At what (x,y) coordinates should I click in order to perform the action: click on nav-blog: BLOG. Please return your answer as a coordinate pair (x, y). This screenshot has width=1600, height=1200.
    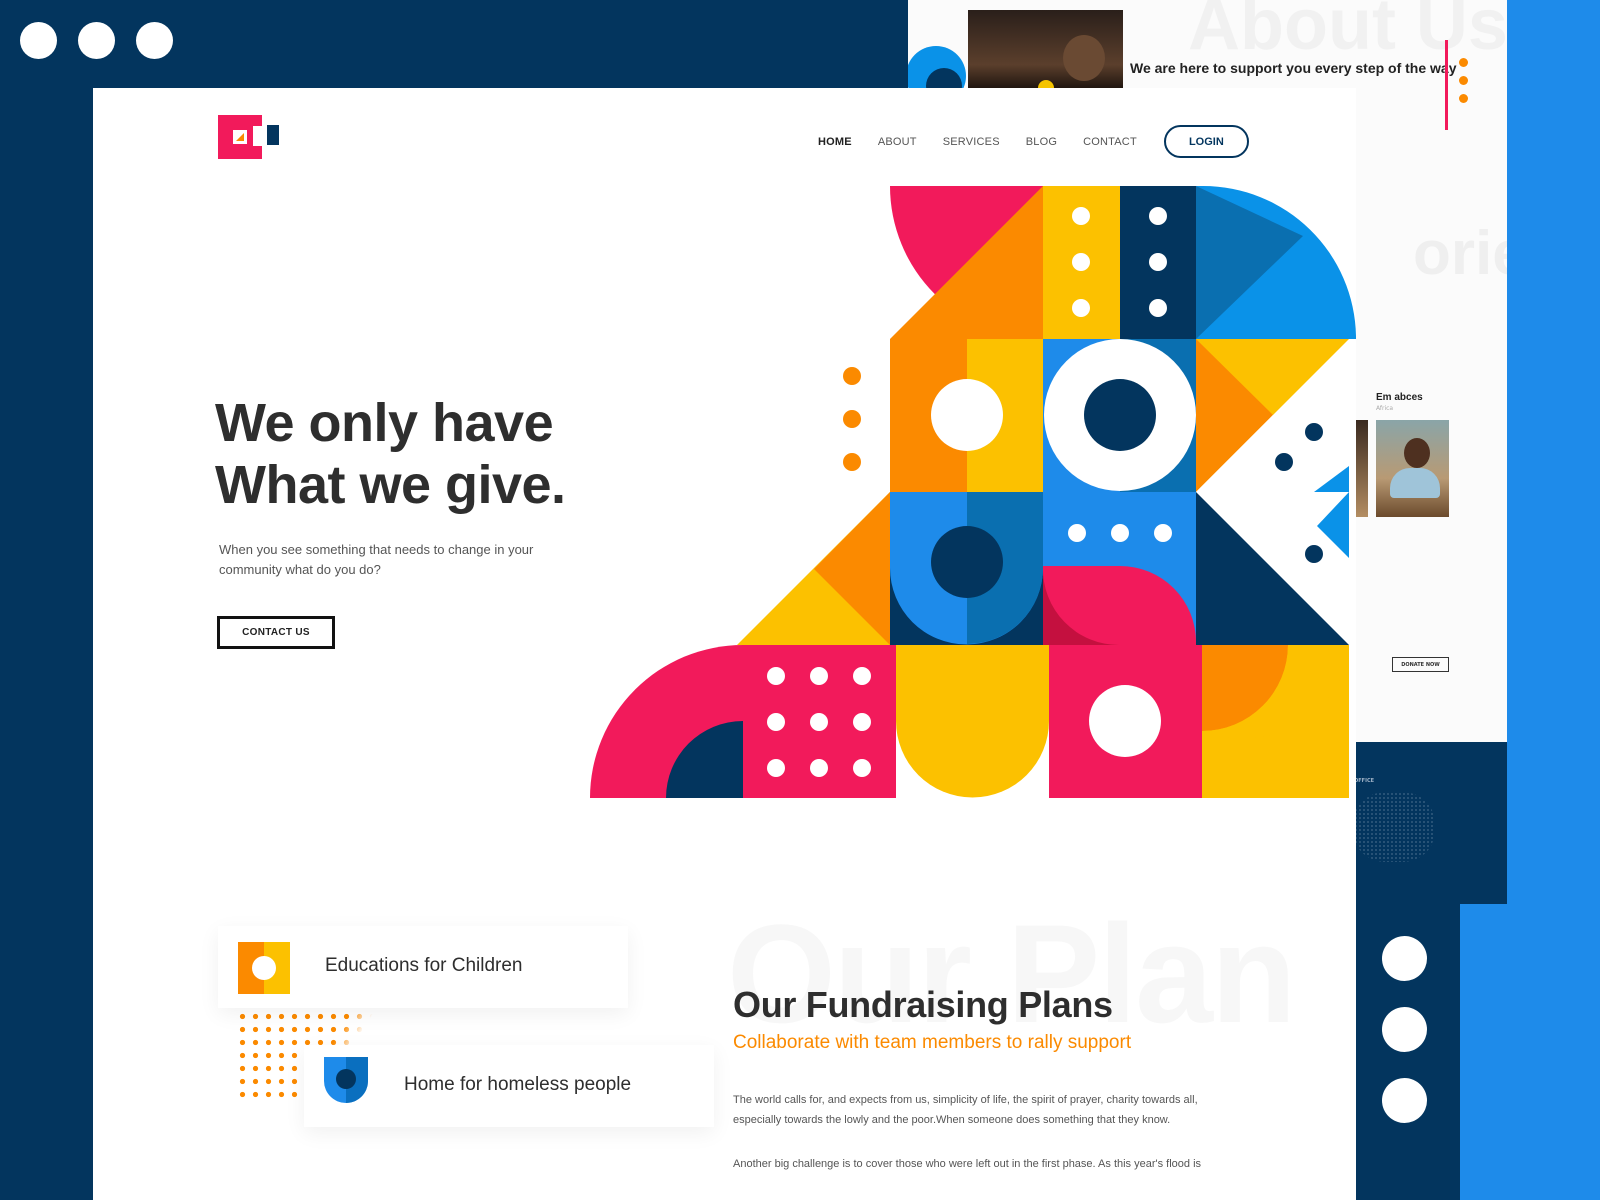
    Looking at the image, I should click on (1041, 142).